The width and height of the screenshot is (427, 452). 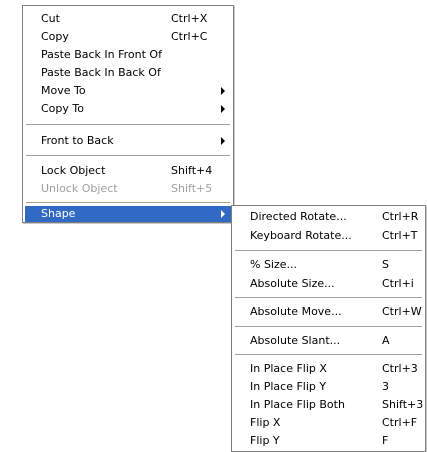 What do you see at coordinates (398, 283) in the screenshot?
I see `menu-item-shortcut: Ctrl+i` at bounding box center [398, 283].